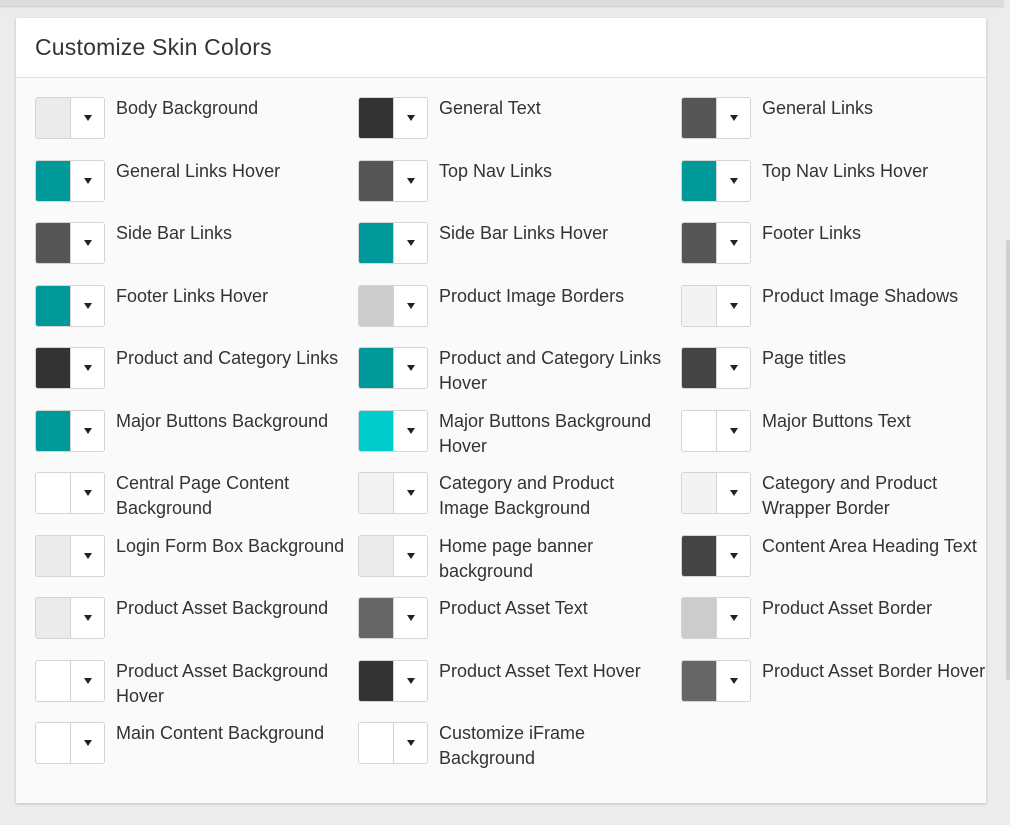  I want to click on color-setting-label: Product Asset Text Hover, so click(540, 670).